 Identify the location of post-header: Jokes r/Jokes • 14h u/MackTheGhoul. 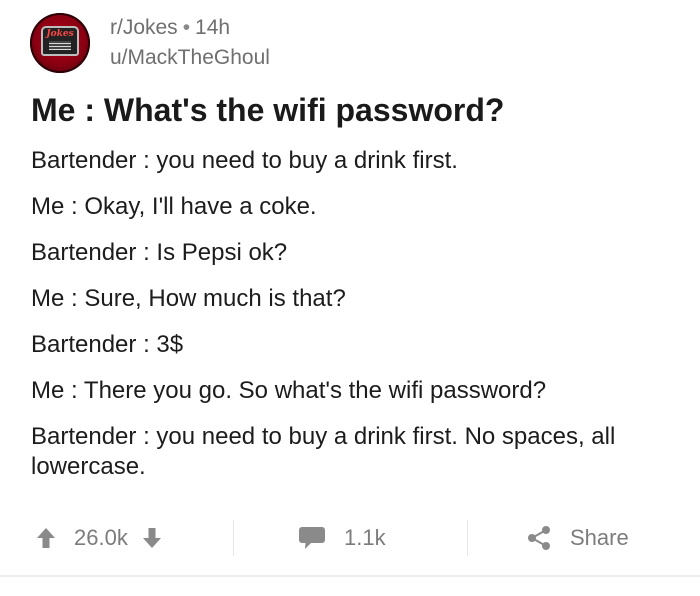
(150, 43).